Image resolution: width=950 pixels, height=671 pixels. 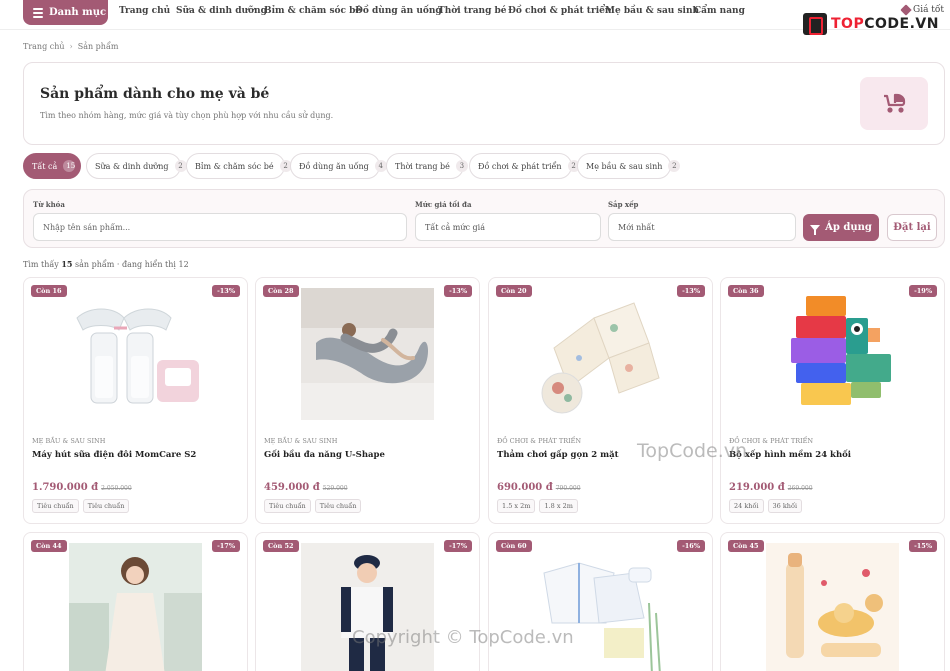 What do you see at coordinates (301, 441) in the screenshot?
I see `product-category: Mẹ bầu & sau sinh` at bounding box center [301, 441].